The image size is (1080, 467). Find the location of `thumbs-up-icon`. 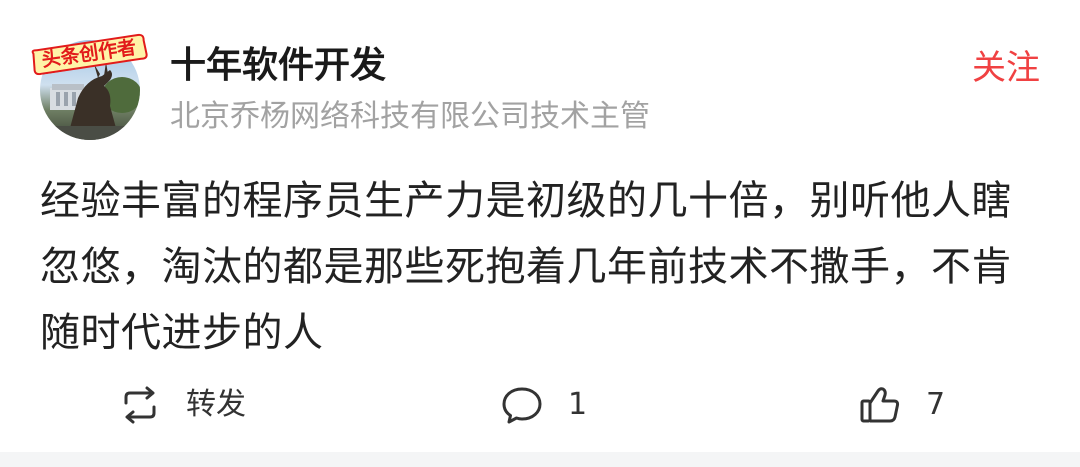

thumbs-up-icon is located at coordinates (880, 405).